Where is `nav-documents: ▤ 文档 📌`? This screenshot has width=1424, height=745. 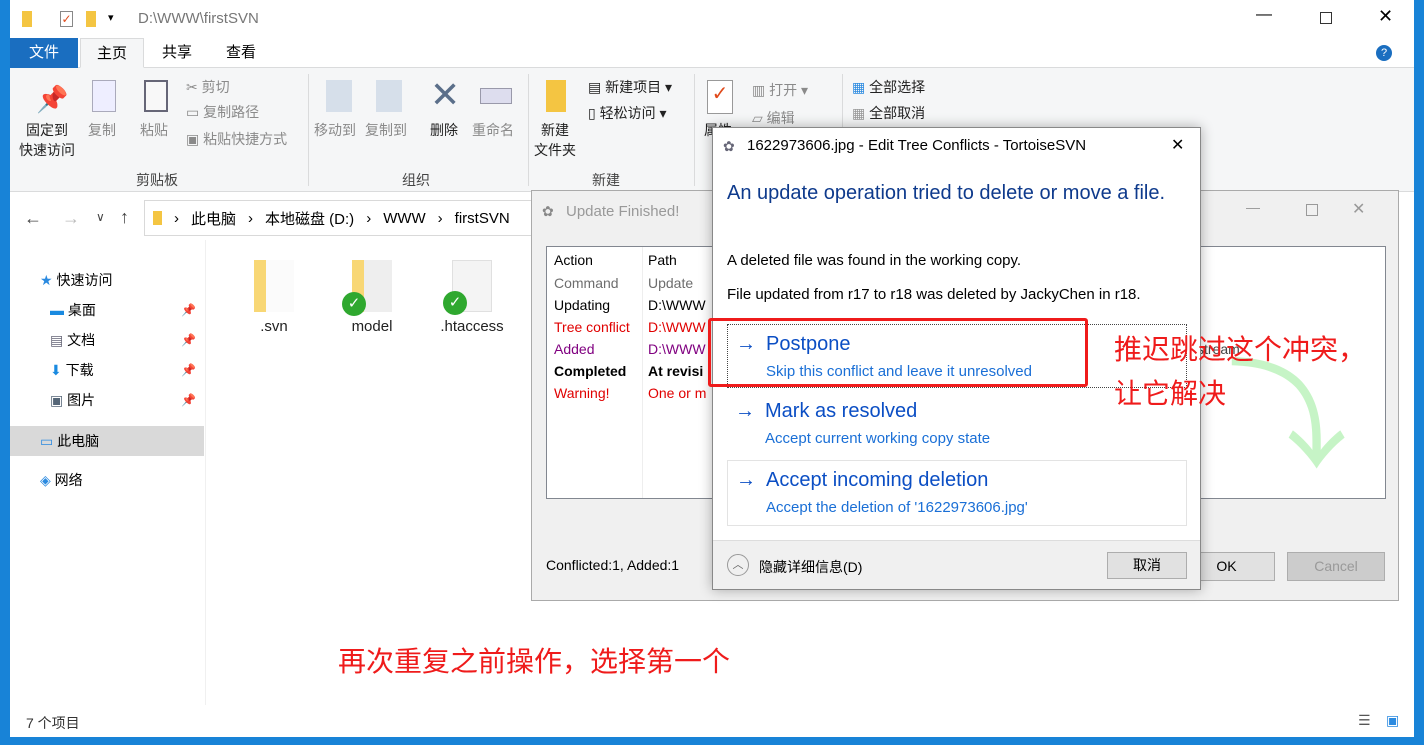 nav-documents: ▤ 文档 📌 is located at coordinates (107, 340).